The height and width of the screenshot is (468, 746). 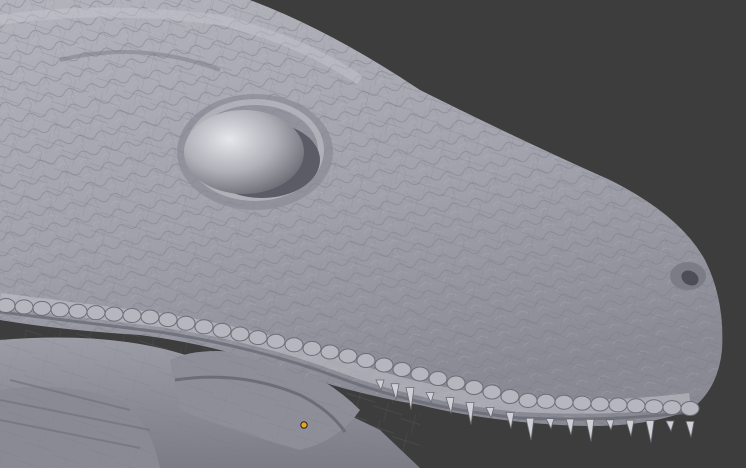 I want to click on eyeball, so click(x=244, y=152).